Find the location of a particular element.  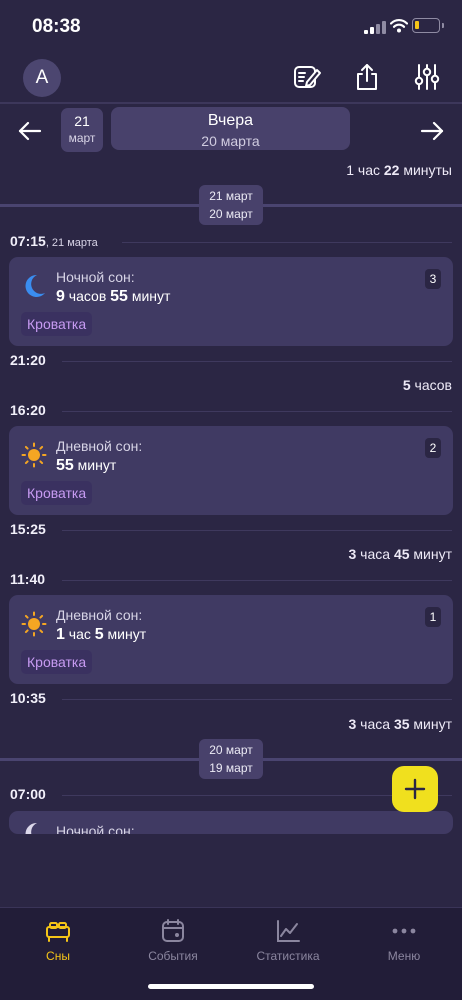

tab-menu: Меню is located at coordinates (404, 940).